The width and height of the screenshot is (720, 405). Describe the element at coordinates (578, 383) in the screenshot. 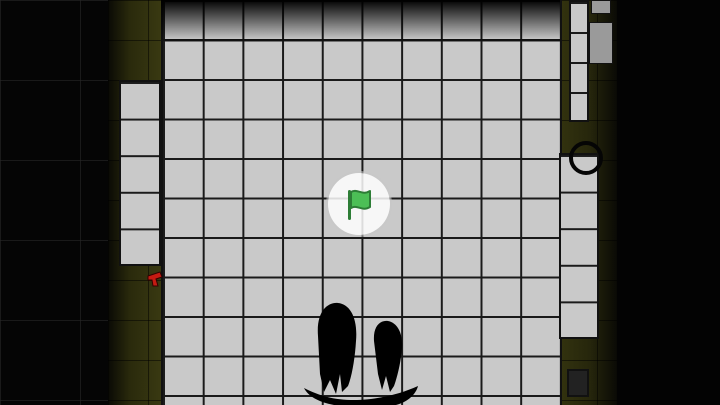

I see `floor-hatch` at that location.